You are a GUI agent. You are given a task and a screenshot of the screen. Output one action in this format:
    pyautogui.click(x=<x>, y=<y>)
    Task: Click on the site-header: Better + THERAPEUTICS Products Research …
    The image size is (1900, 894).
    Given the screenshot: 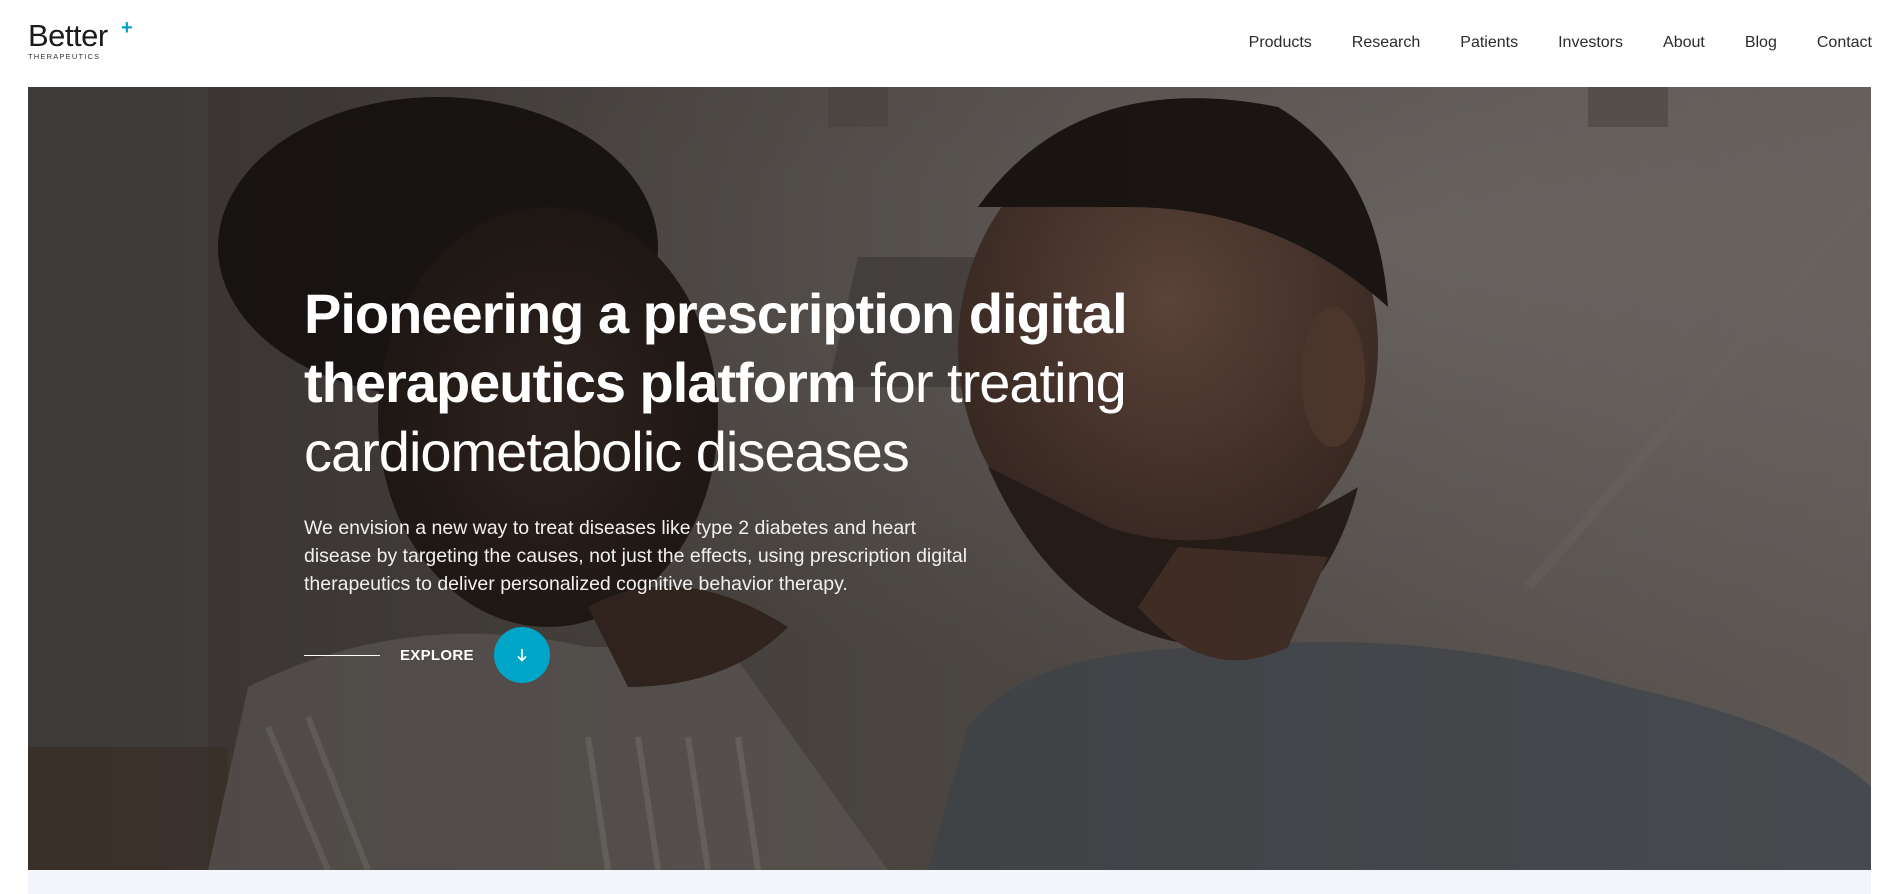 What is the action you would take?
    pyautogui.click(x=950, y=43)
    